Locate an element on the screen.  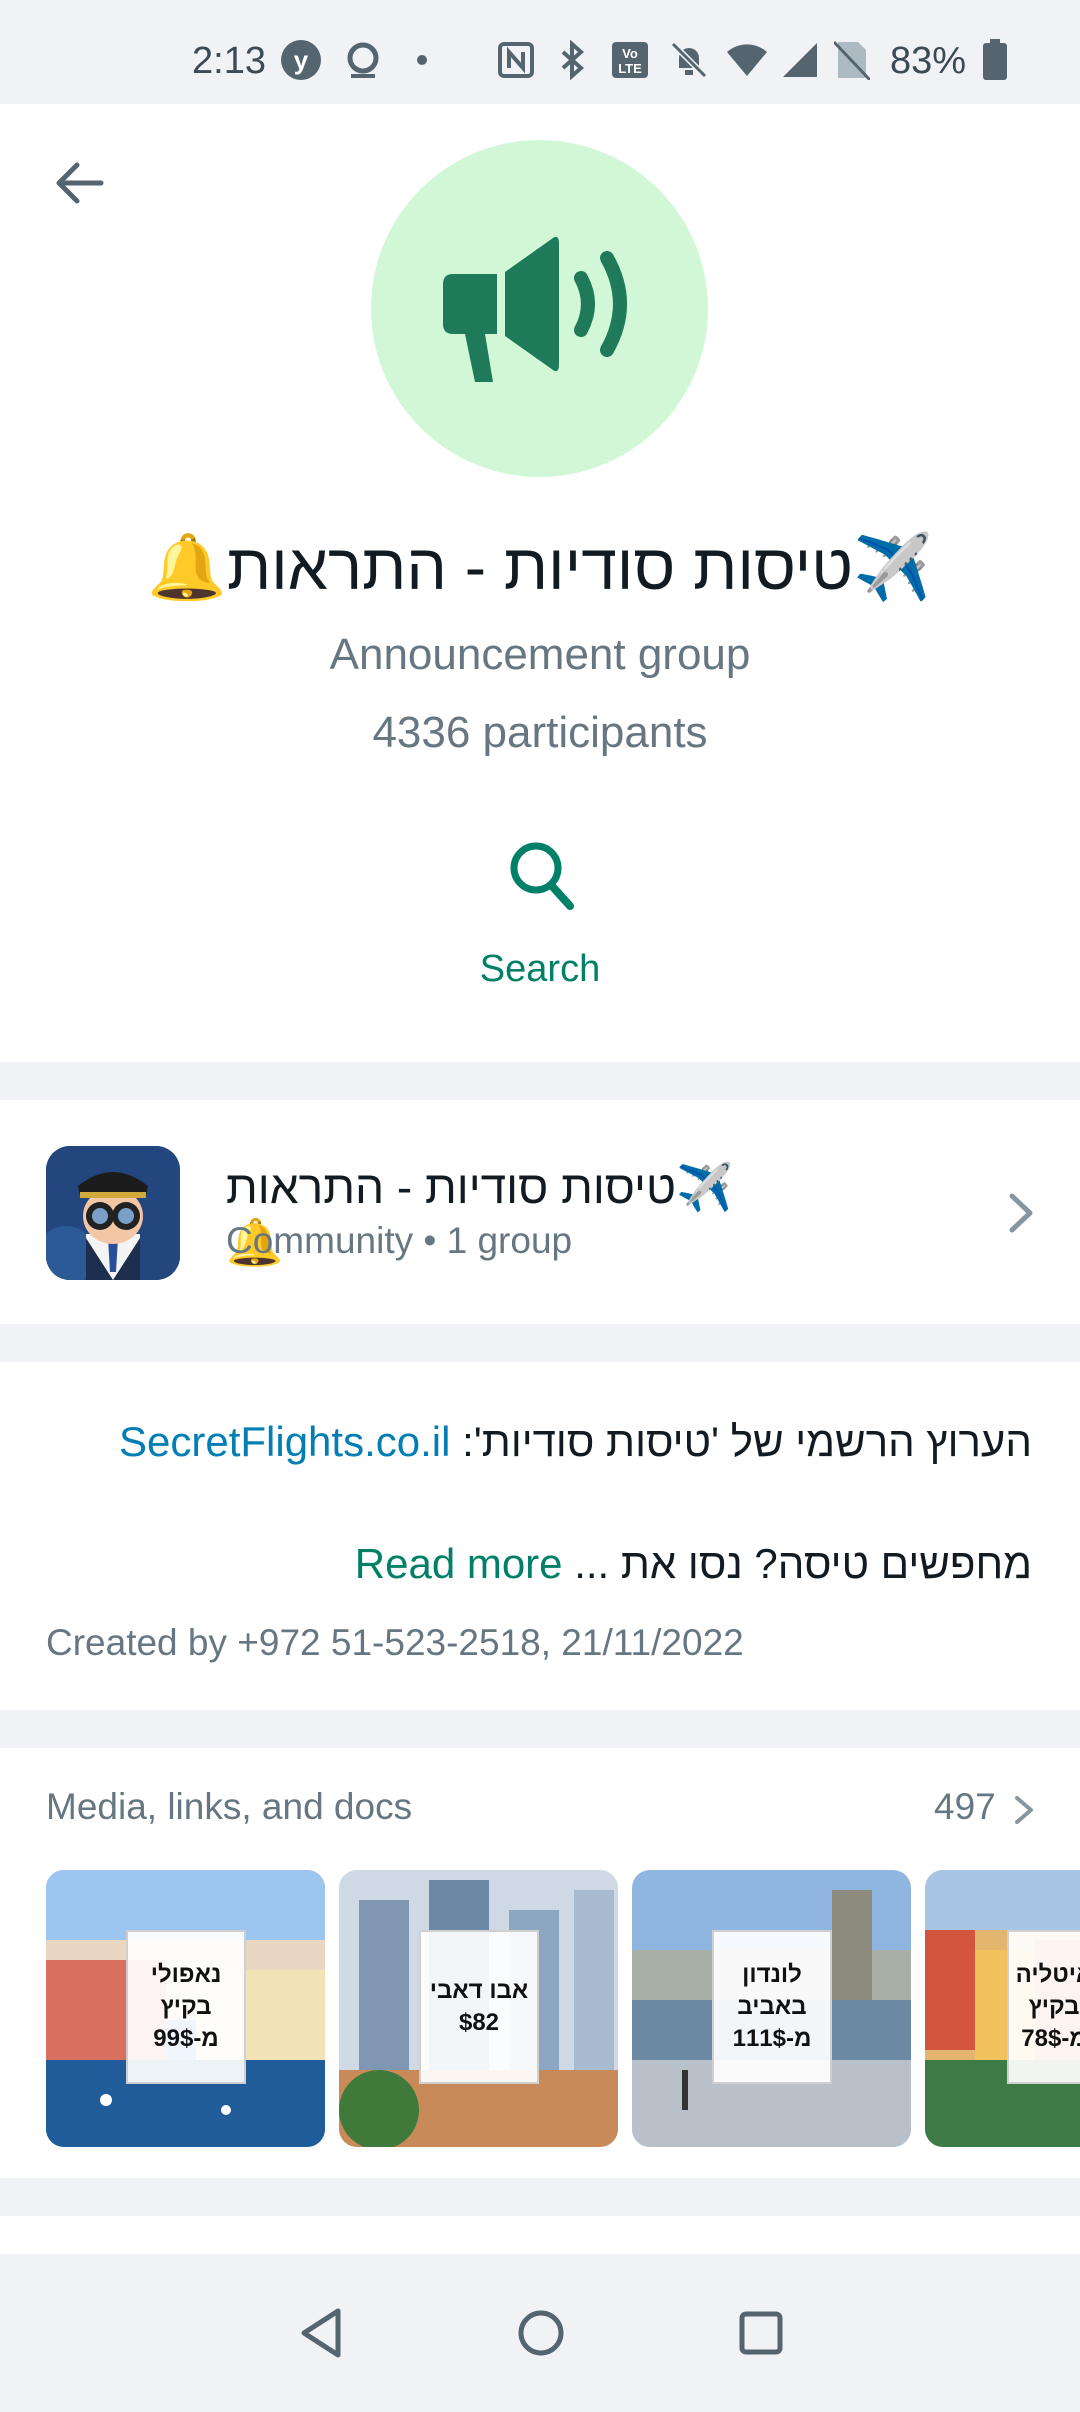
caption-line: אבו דאבי is located at coordinates (479, 1990).